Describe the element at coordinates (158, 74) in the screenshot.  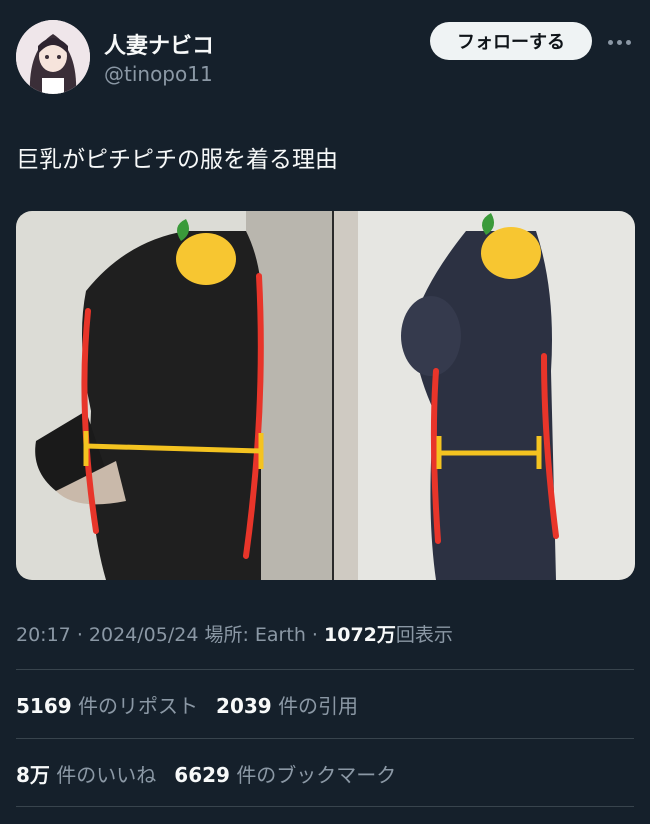
I see `user-handle: @tinopo11` at that location.